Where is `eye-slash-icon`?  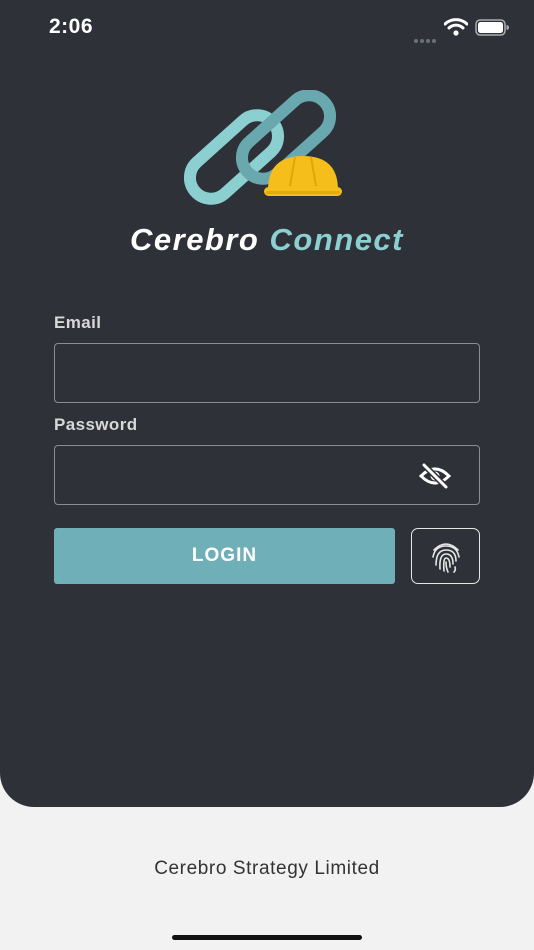 eye-slash-icon is located at coordinates (435, 476).